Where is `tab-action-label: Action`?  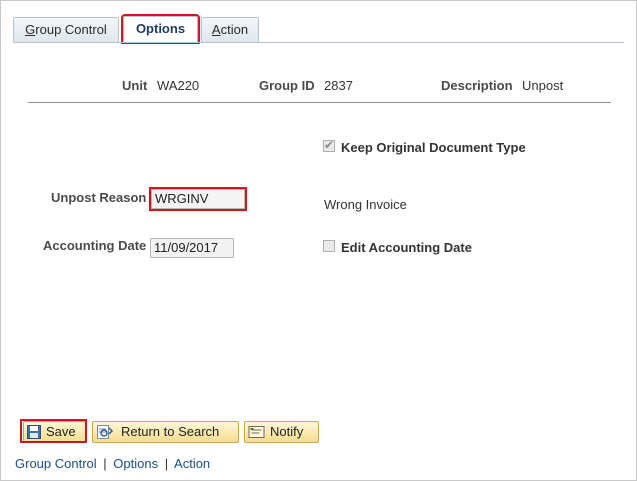
tab-action-label: Action is located at coordinates (230, 29).